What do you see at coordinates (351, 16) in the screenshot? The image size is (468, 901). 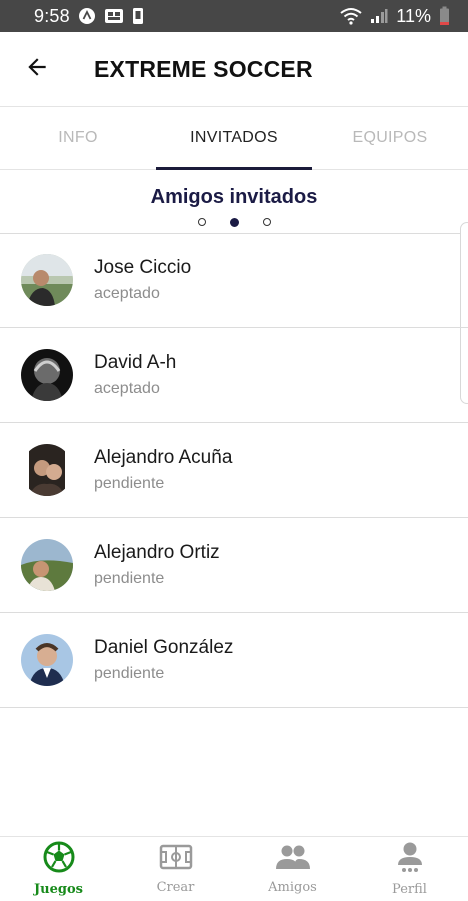 I see `wifi-icon` at bounding box center [351, 16].